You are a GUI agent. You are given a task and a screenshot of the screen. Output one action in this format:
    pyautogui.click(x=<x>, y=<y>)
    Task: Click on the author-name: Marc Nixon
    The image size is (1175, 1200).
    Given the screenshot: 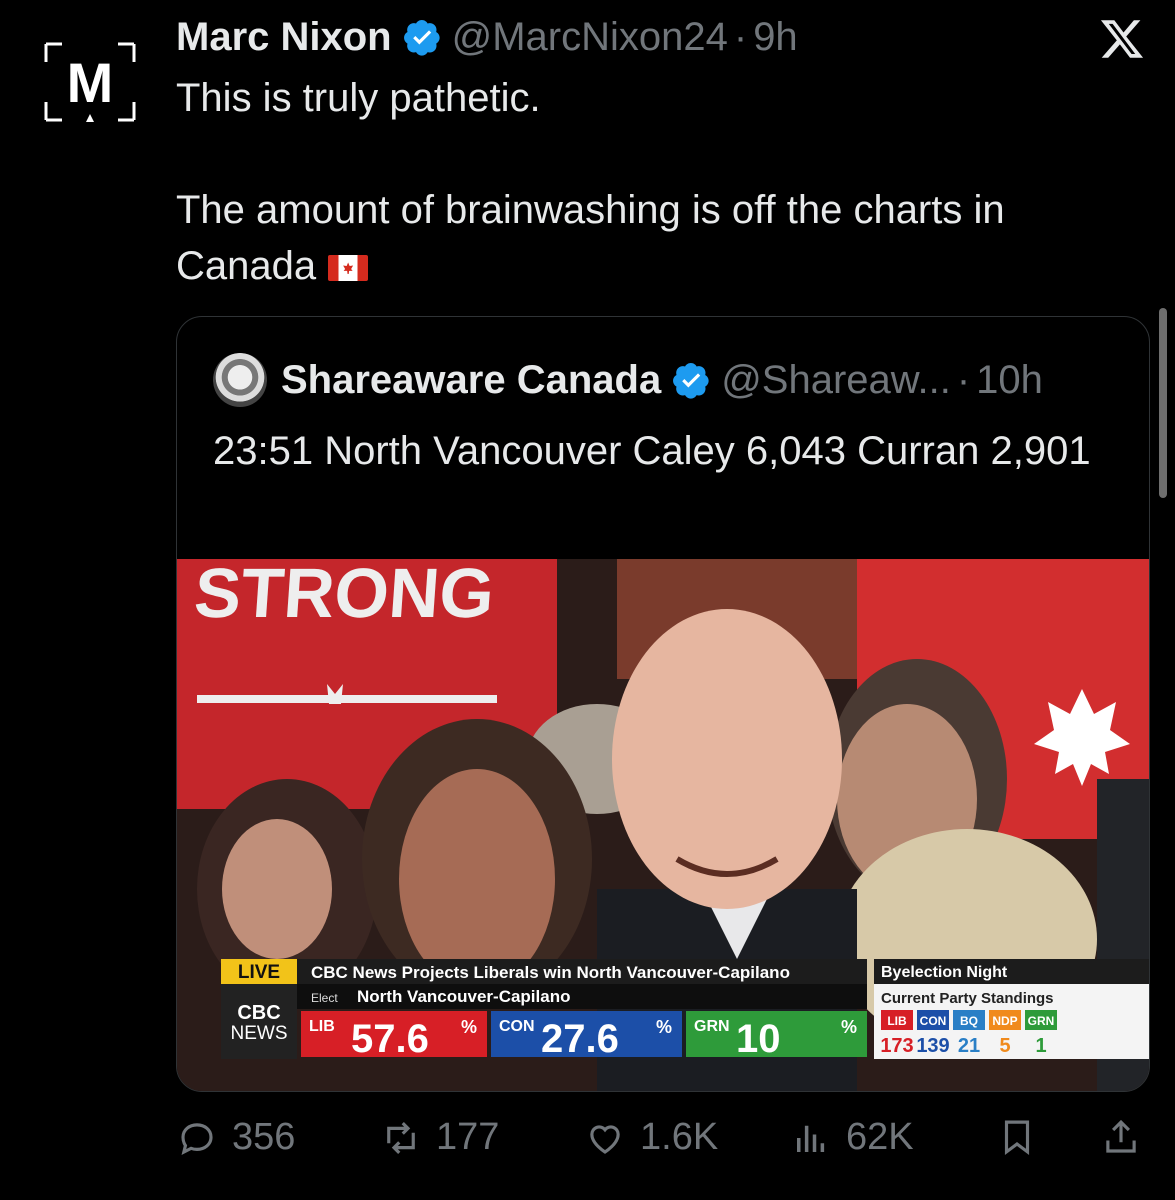 What is the action you would take?
    pyautogui.click(x=284, y=37)
    